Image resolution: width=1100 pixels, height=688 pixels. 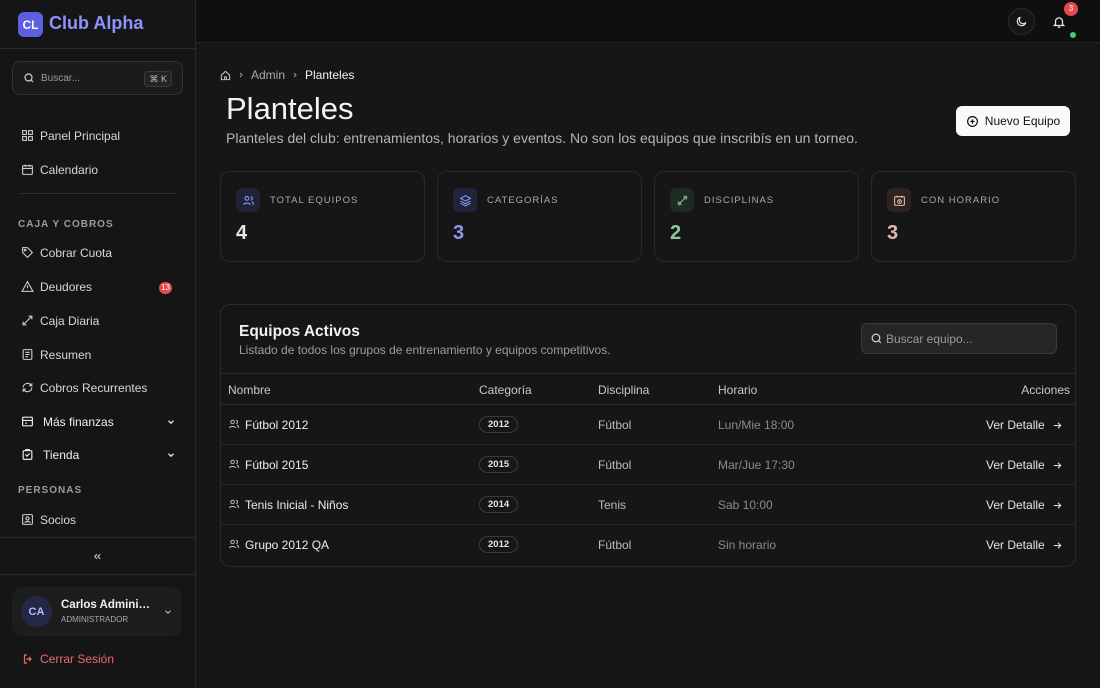 I want to click on panel-title: Equipos Activos, so click(x=299, y=331).